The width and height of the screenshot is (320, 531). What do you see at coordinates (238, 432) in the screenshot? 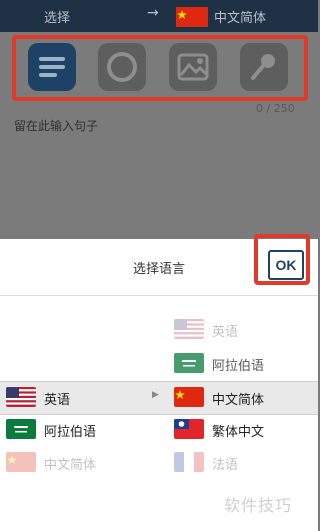
I see `language-label: 繁体中文` at bounding box center [238, 432].